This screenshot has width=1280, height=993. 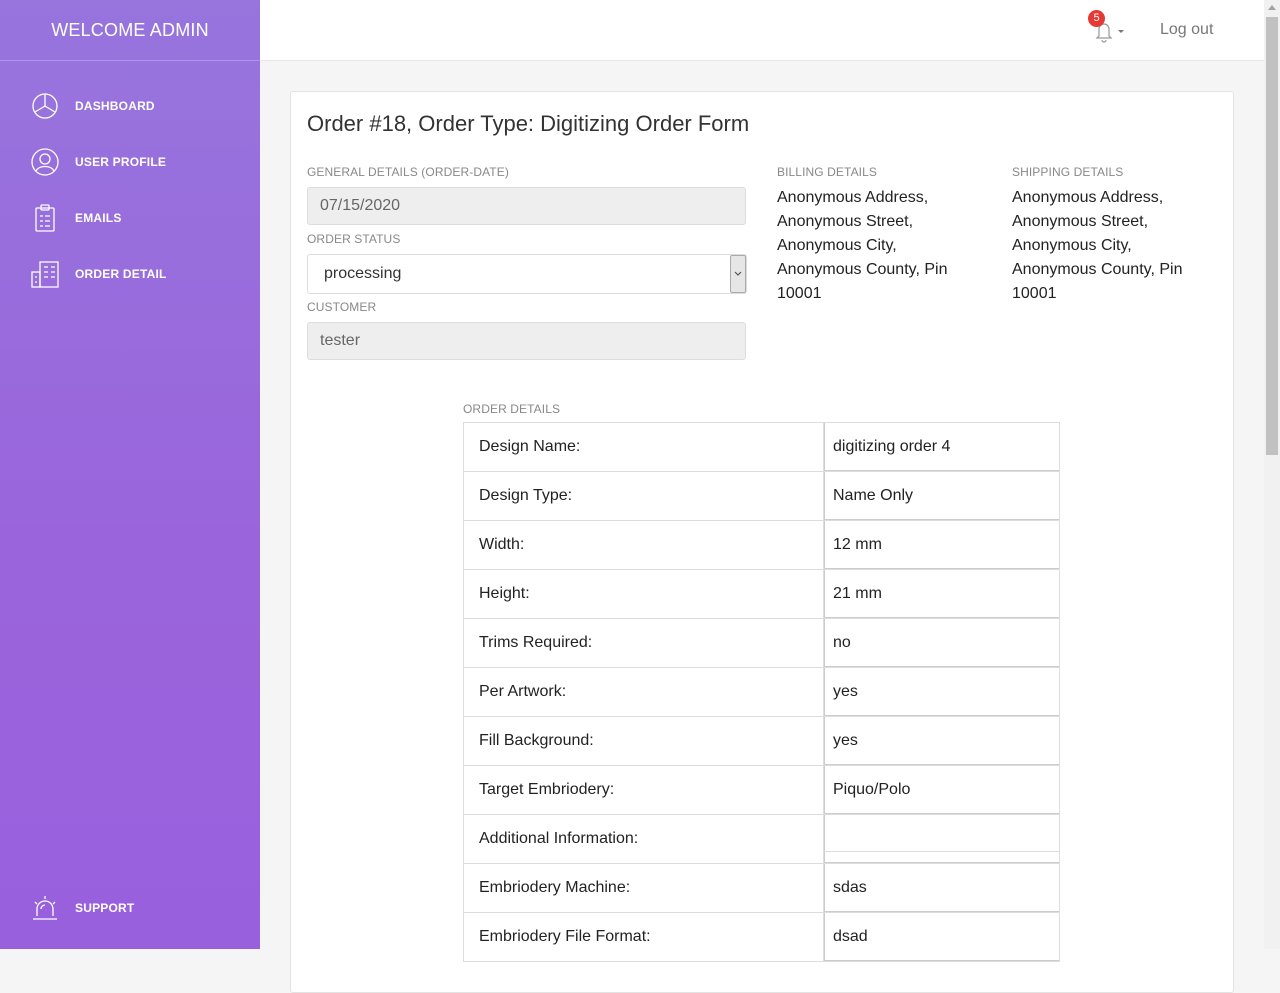 What do you see at coordinates (1186, 30) in the screenshot?
I see `logout-link: Log out` at bounding box center [1186, 30].